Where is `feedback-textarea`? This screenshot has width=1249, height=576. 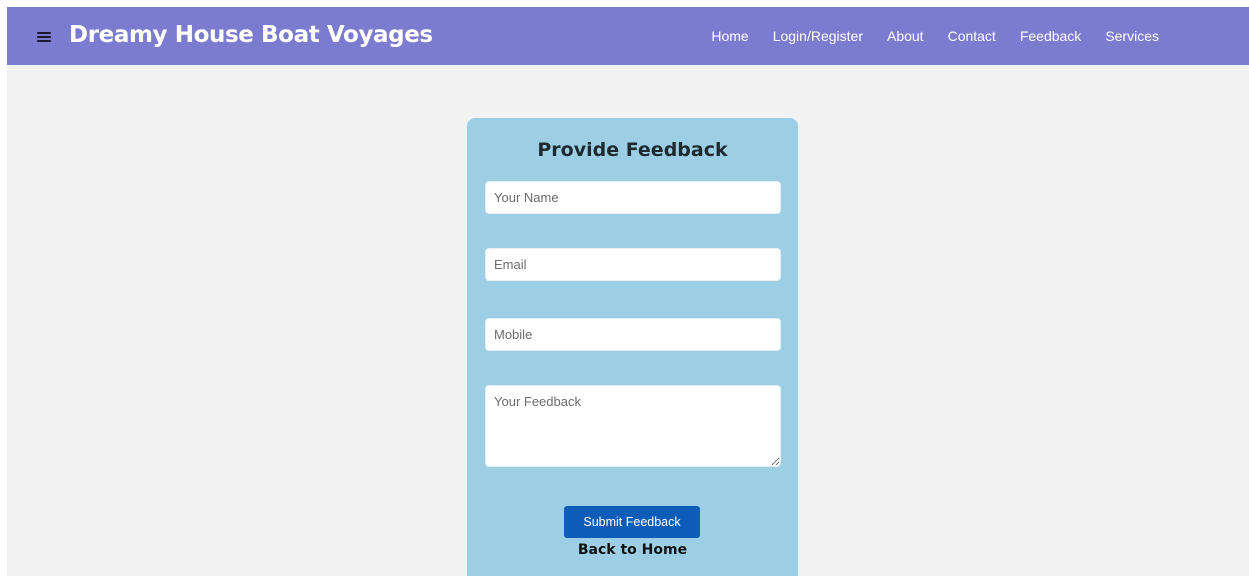 feedback-textarea is located at coordinates (633, 426).